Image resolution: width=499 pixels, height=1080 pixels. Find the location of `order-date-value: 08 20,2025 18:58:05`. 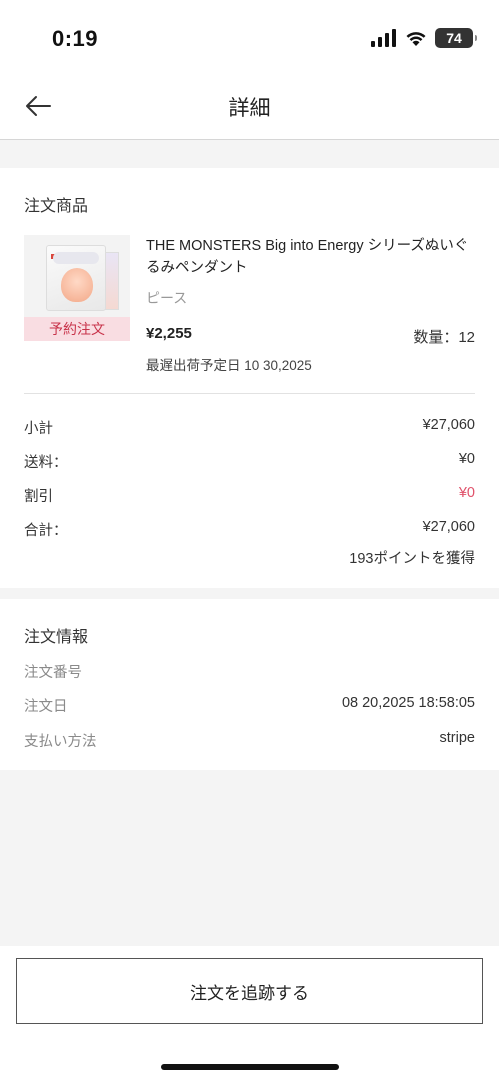

order-date-value: 08 20,2025 18:58:05 is located at coordinates (408, 703).